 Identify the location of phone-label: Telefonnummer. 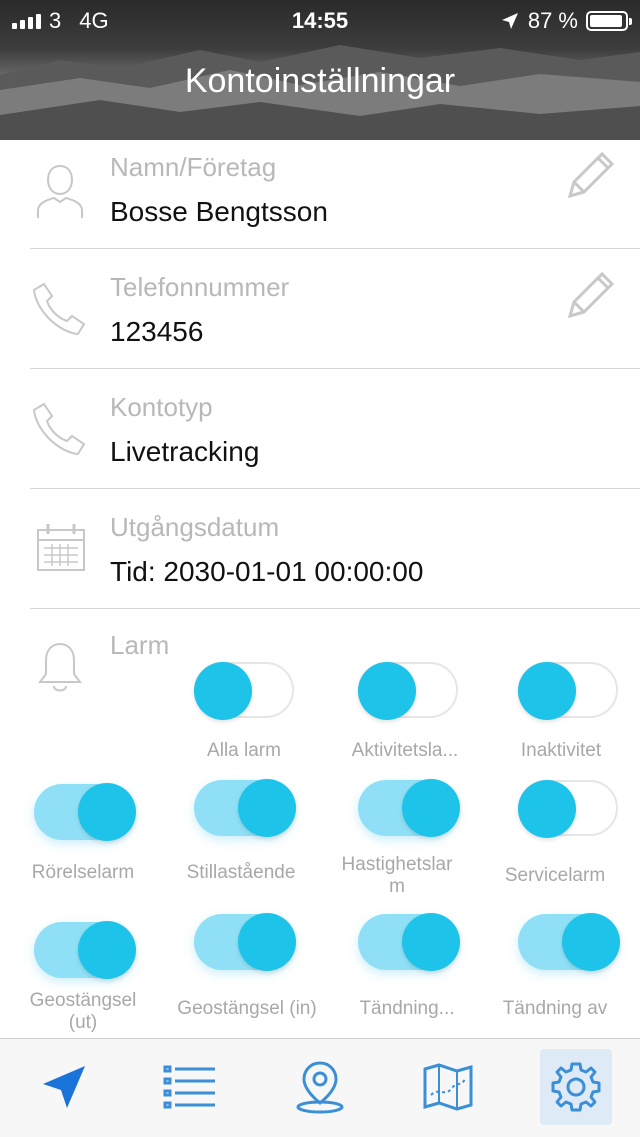
(200, 287).